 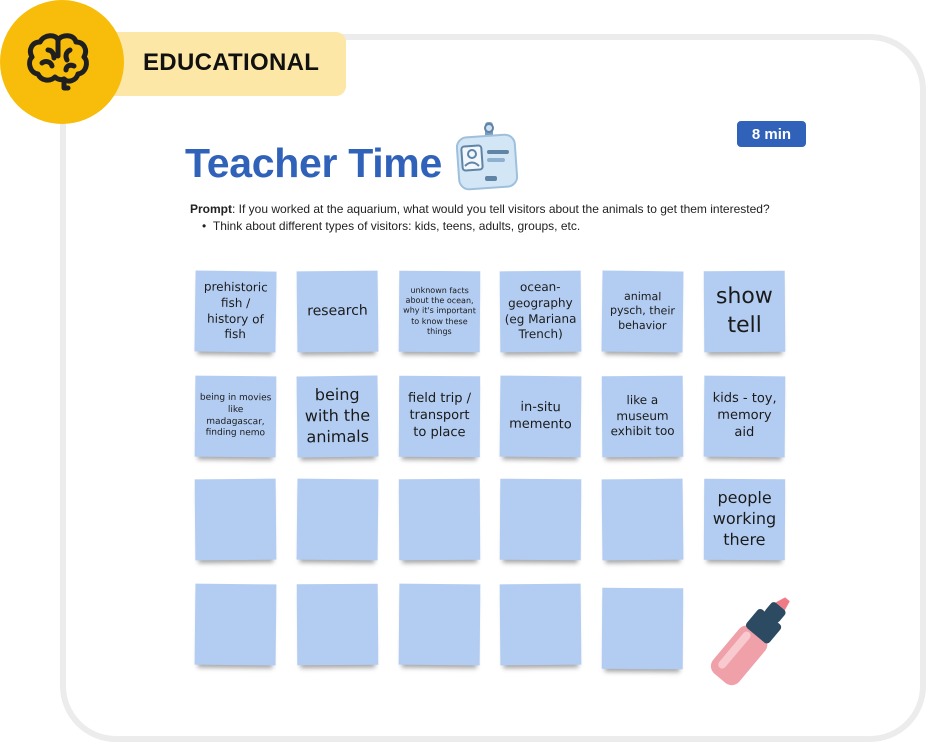 I want to click on sticky-note: ocean- geography (eg Mariana Trench), so click(x=540, y=311).